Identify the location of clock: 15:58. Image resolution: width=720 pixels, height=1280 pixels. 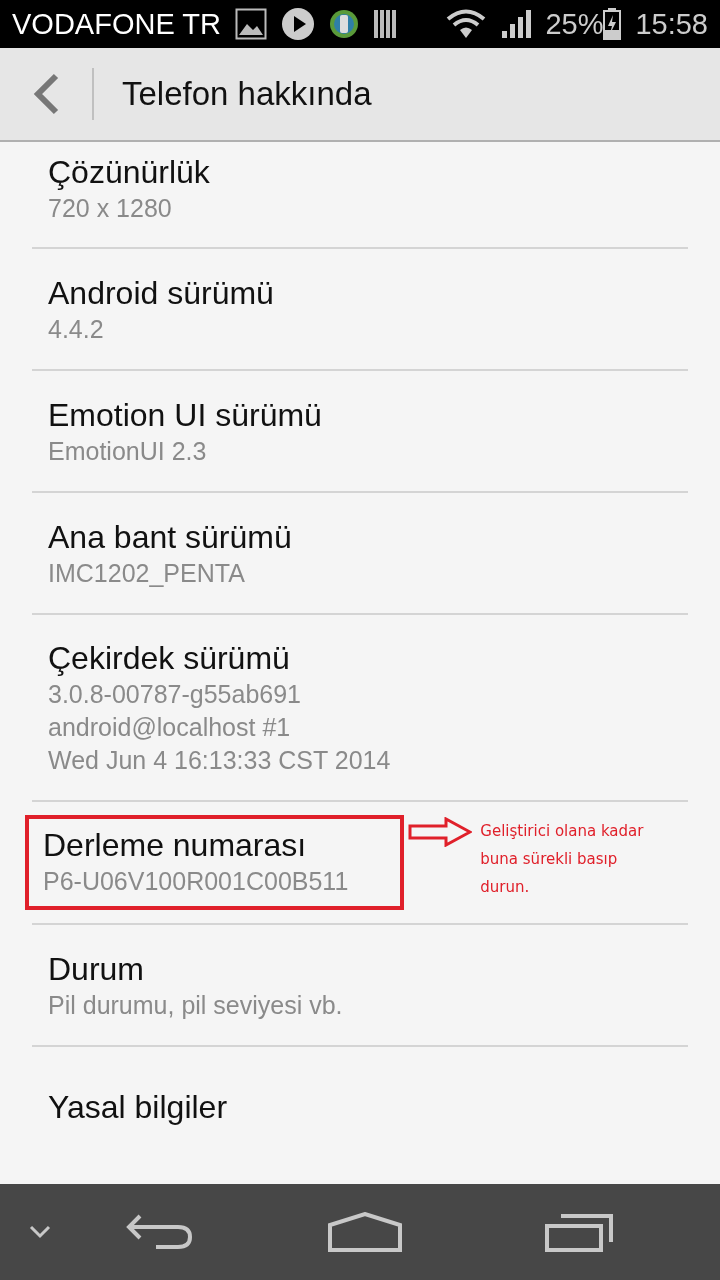
(671, 24).